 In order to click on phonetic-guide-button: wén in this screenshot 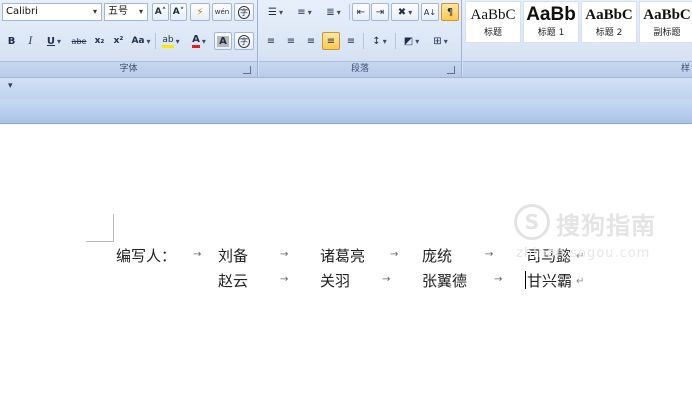, I will do `click(222, 12)`.